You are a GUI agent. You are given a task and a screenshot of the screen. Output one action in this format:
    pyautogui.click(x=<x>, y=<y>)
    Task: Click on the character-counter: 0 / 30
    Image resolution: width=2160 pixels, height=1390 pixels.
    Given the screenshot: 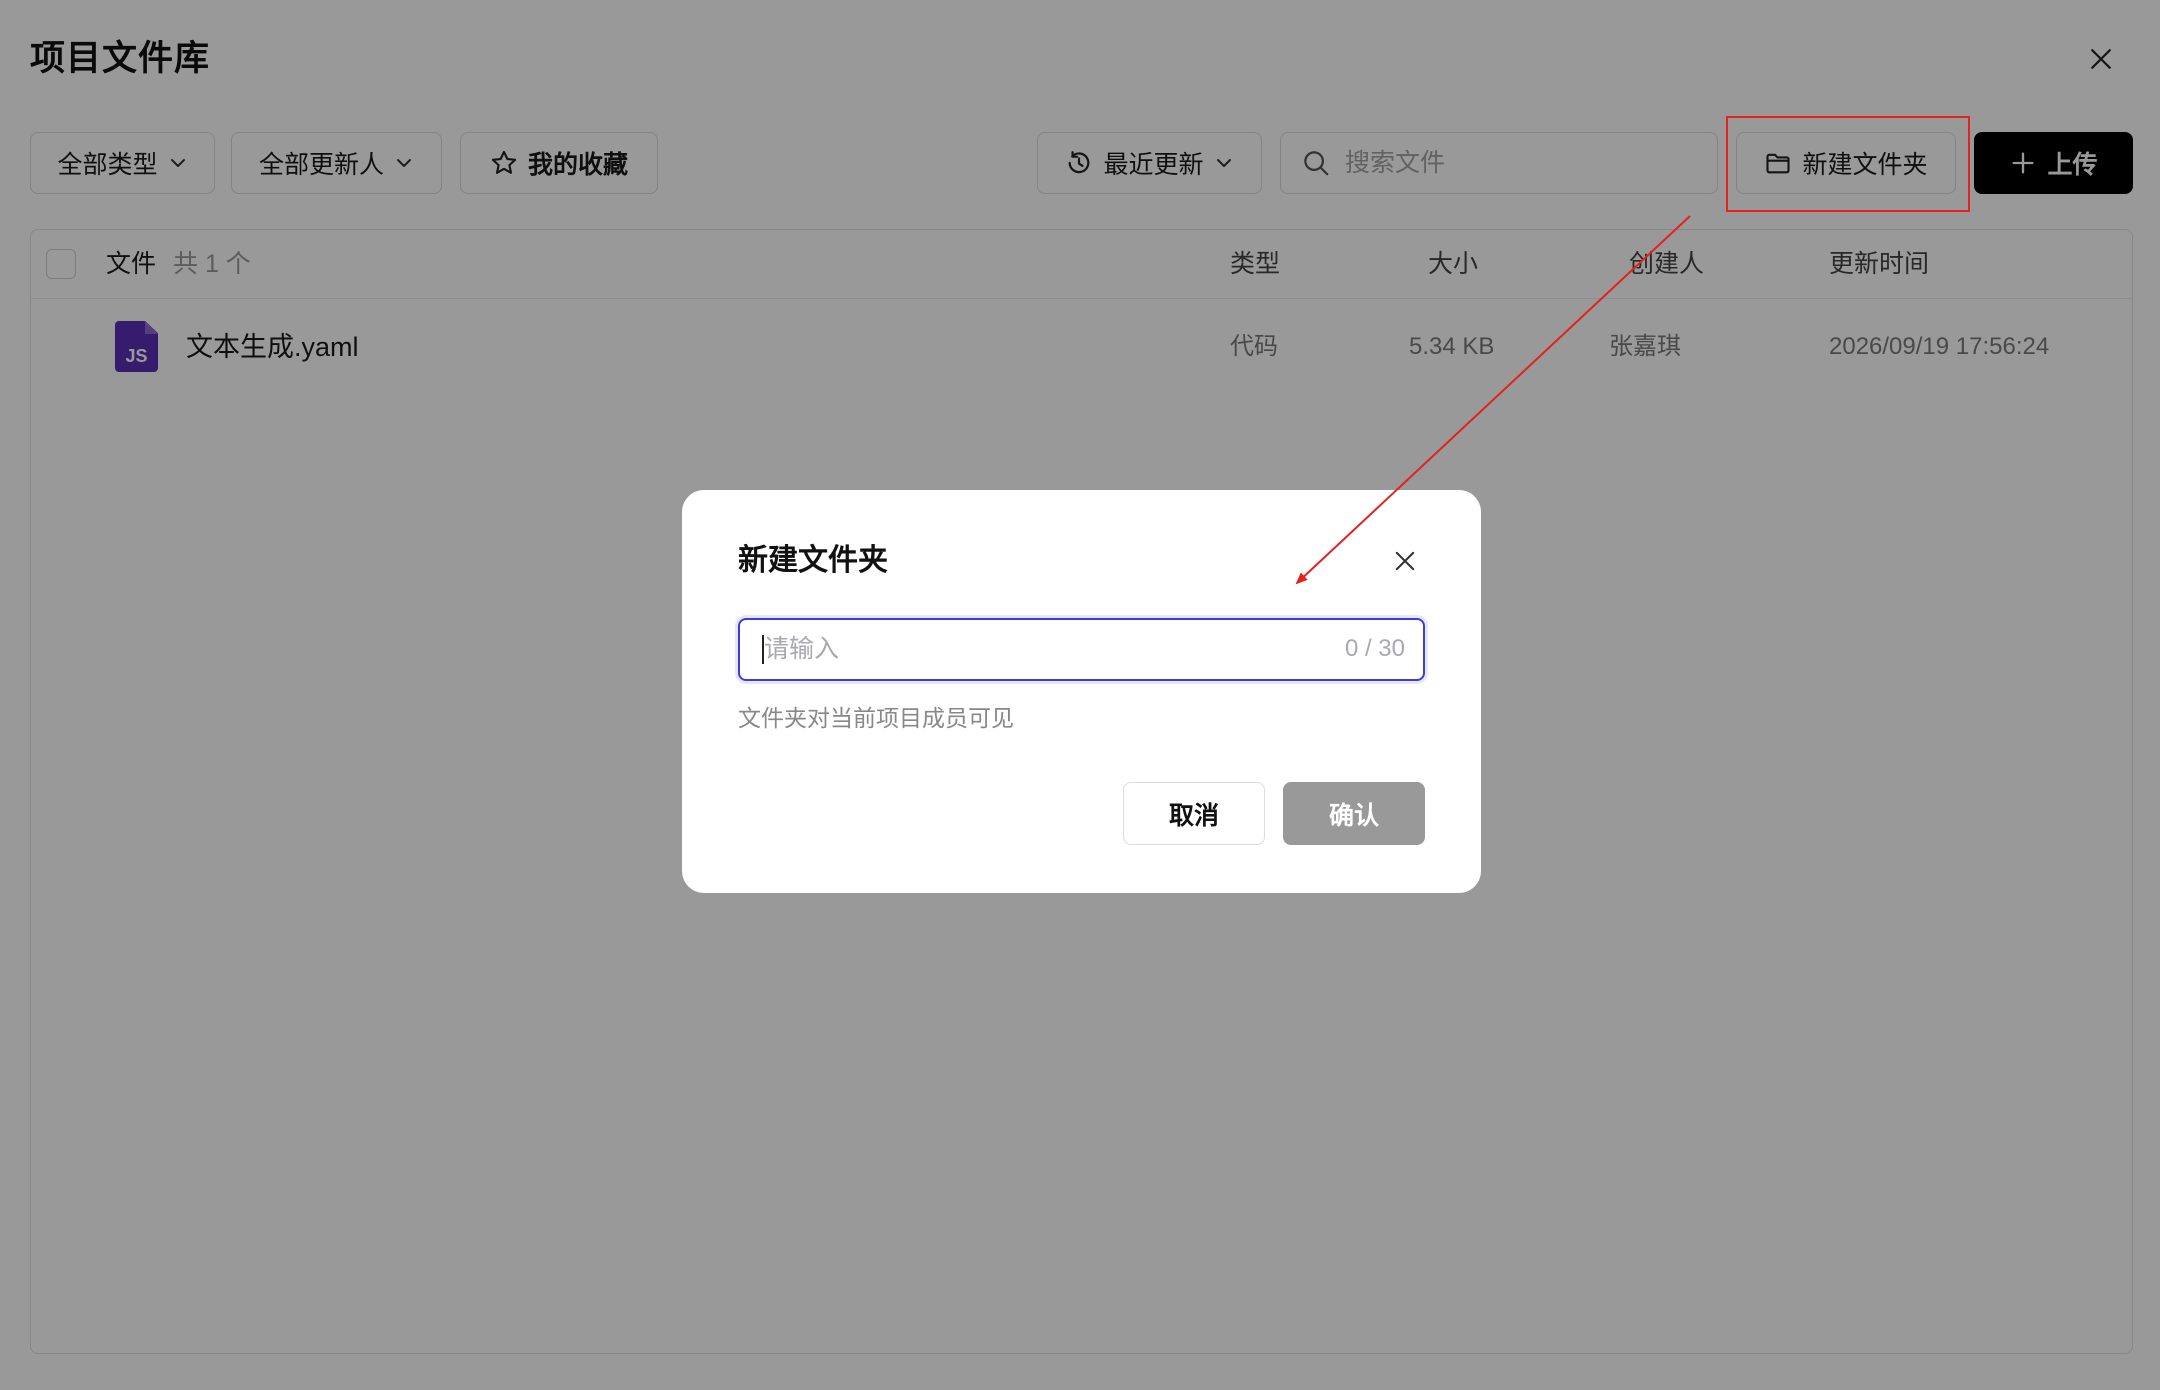 What is the action you would take?
    pyautogui.click(x=1374, y=648)
    